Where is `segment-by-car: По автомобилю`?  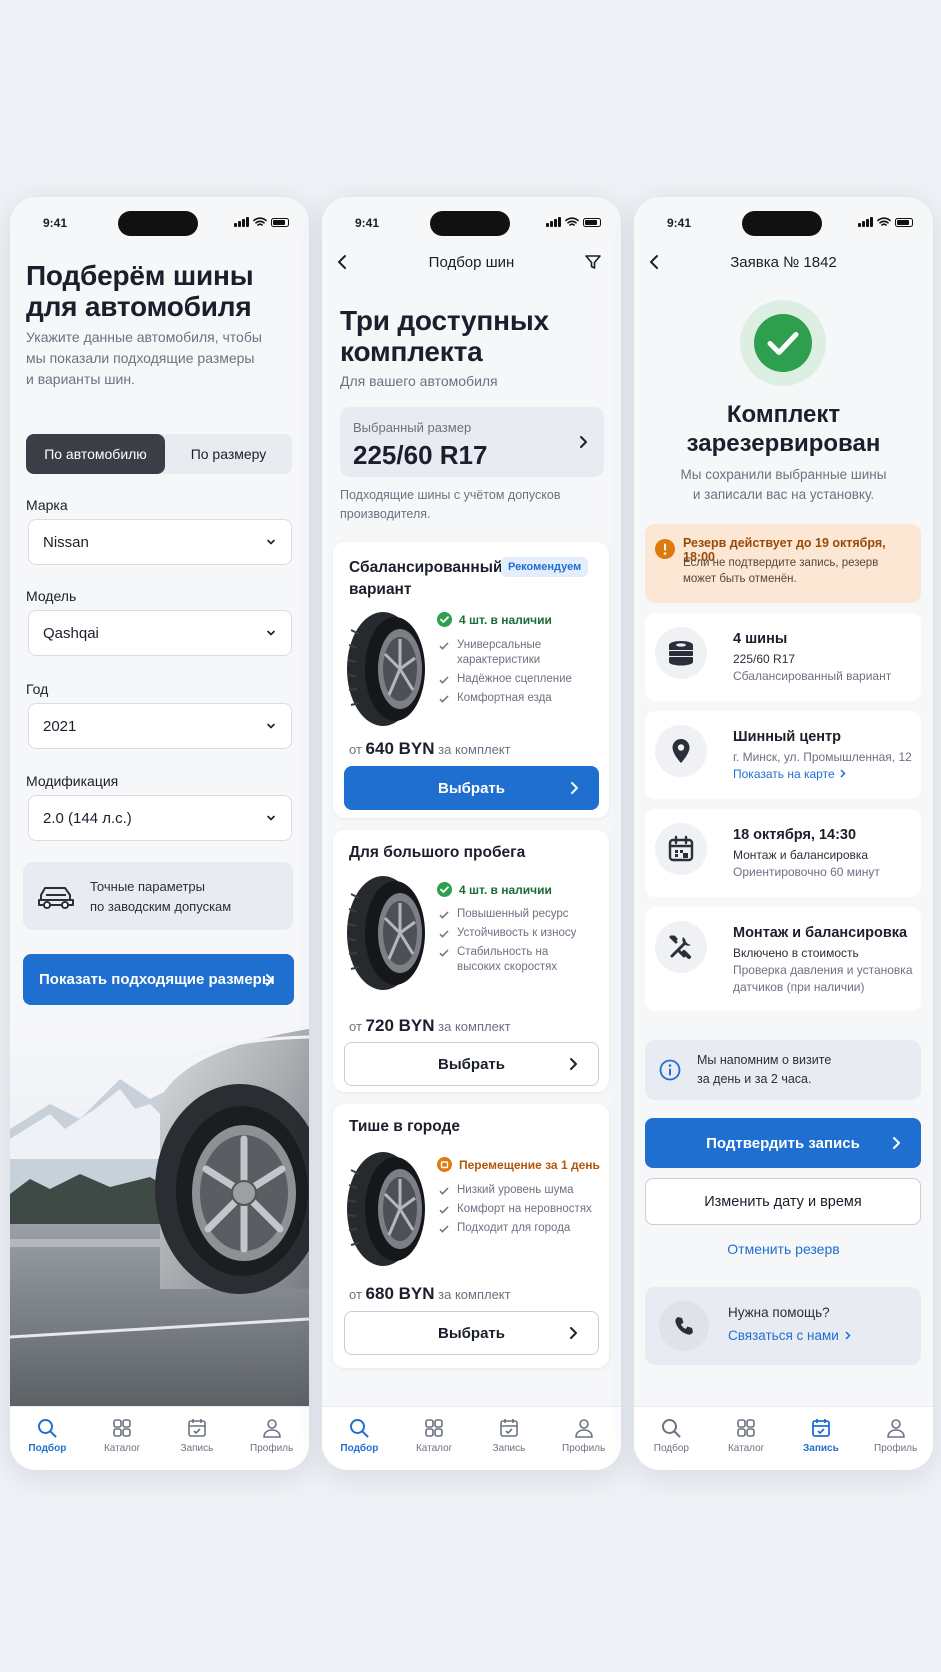
segment-by-car: По автомобилю is located at coordinates (95, 454).